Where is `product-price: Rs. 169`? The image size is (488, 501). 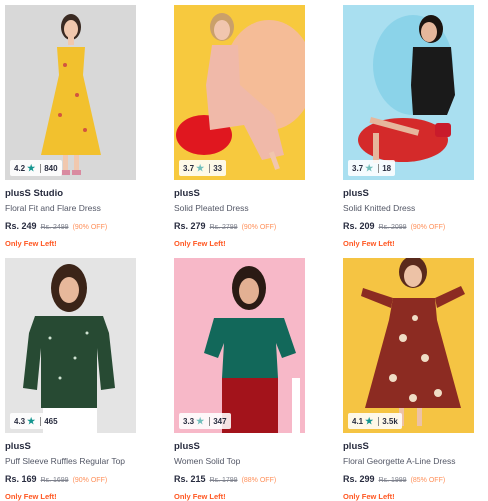 product-price: Rs. 169 is located at coordinates (21, 479).